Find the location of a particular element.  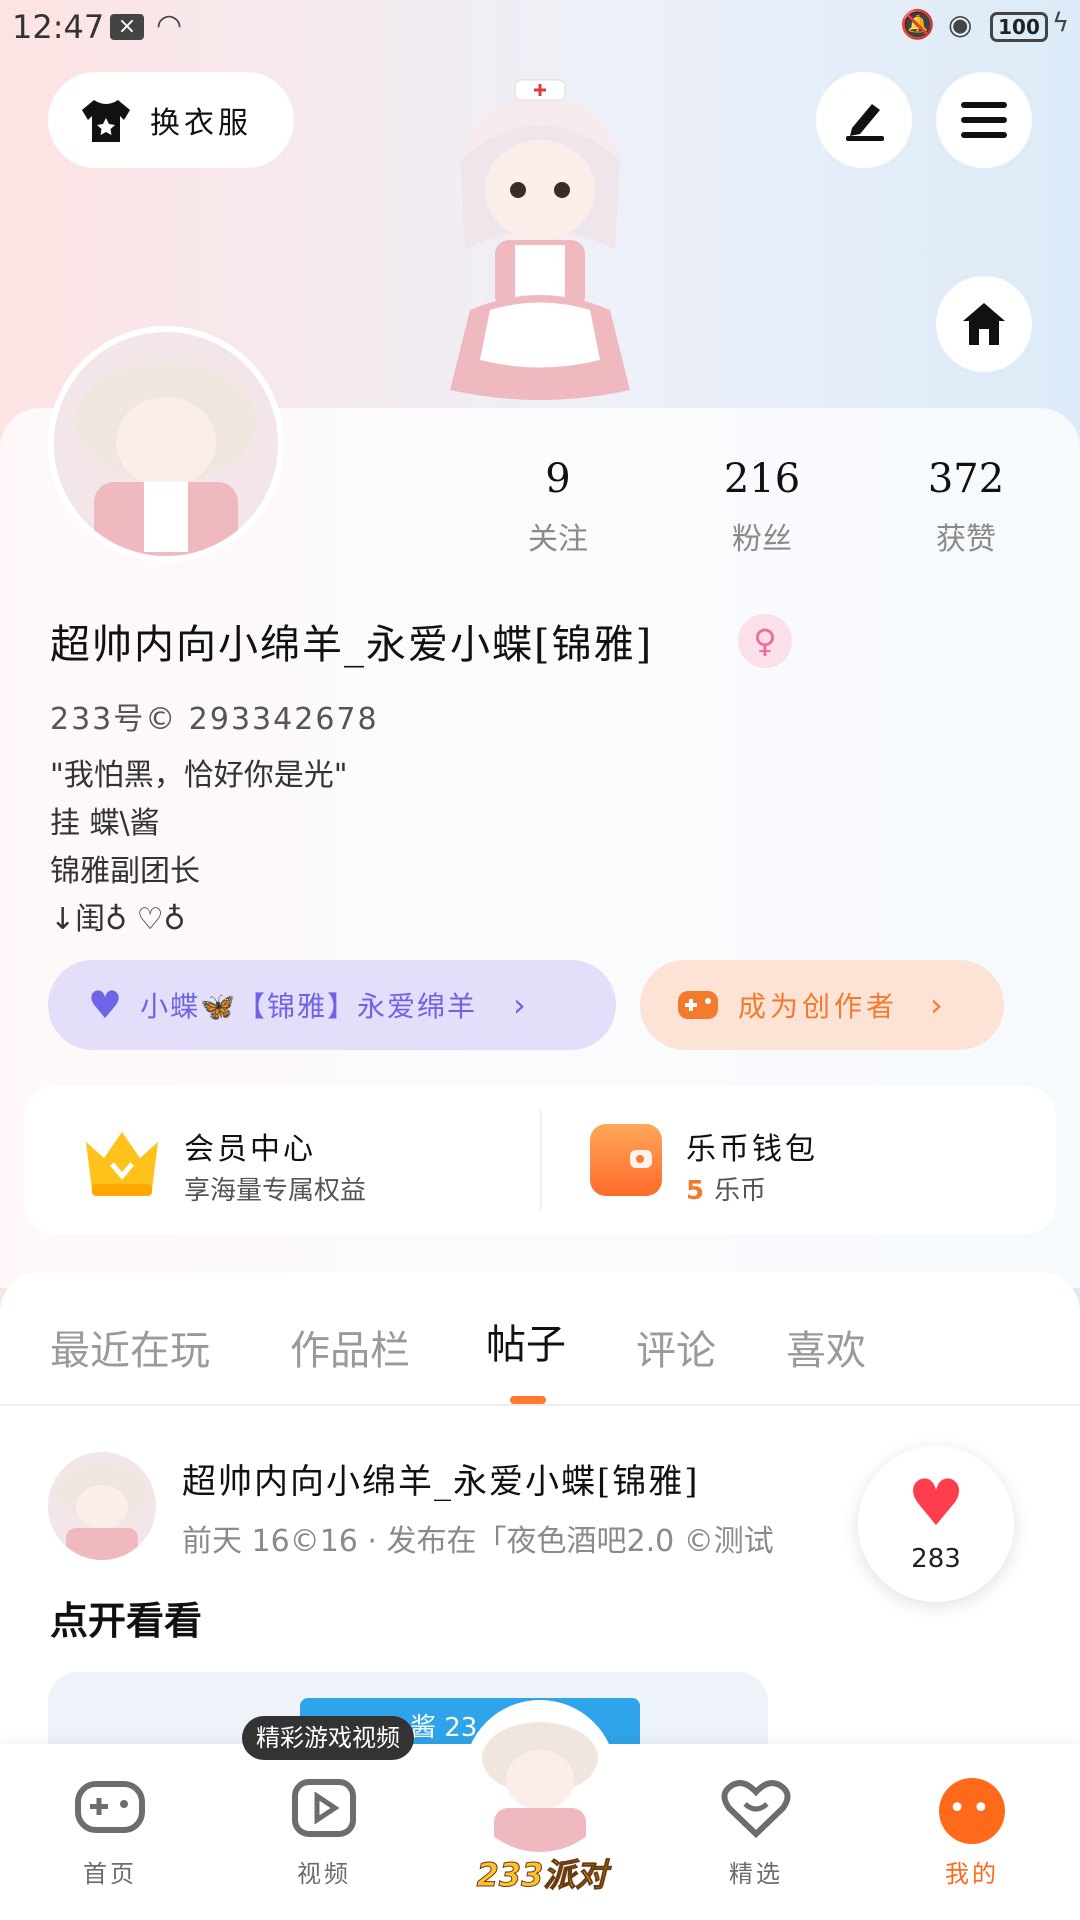

menu-button is located at coordinates (984, 120).